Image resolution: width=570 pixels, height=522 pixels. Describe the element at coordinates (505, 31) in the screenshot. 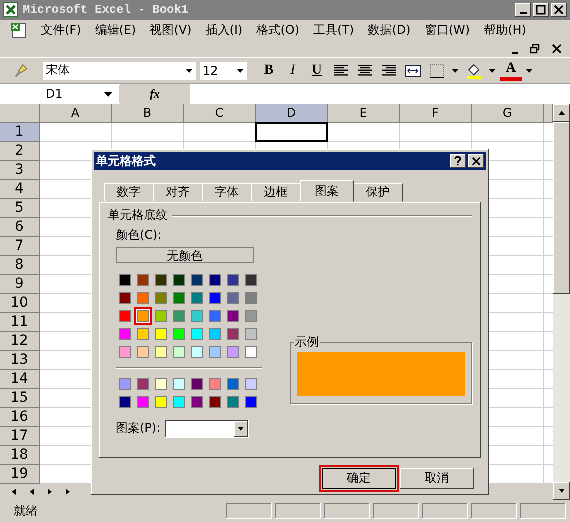

I see `menu-item: 帮助(H)` at that location.